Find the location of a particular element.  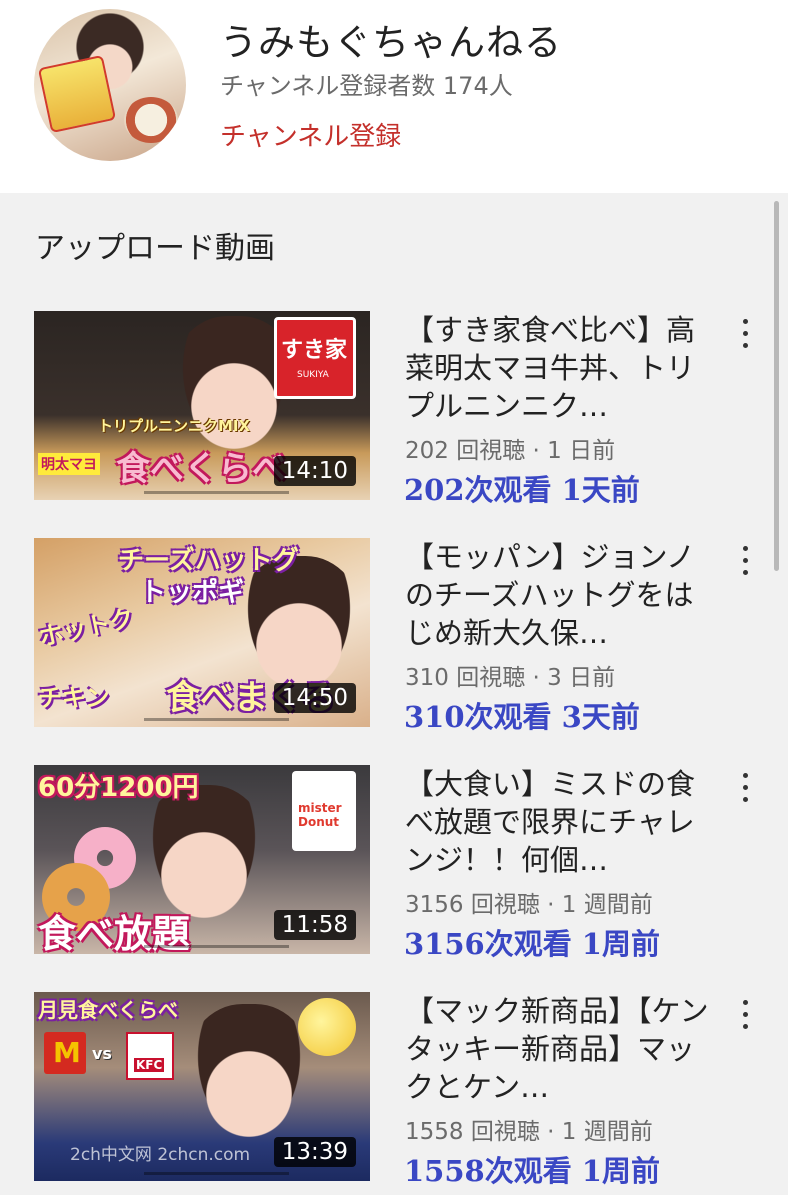

moon-decoration is located at coordinates (327, 1027).